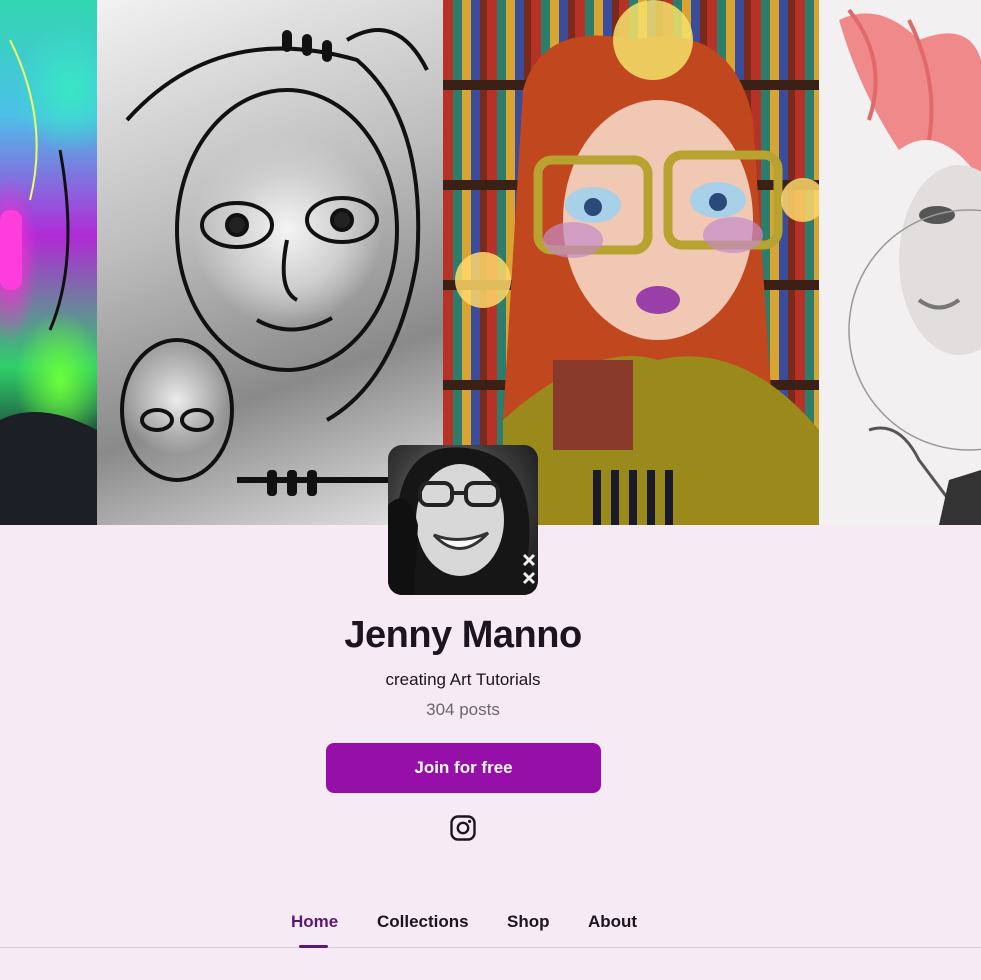 The height and width of the screenshot is (980, 981). What do you see at coordinates (612, 922) in the screenshot?
I see `tab-about: About` at bounding box center [612, 922].